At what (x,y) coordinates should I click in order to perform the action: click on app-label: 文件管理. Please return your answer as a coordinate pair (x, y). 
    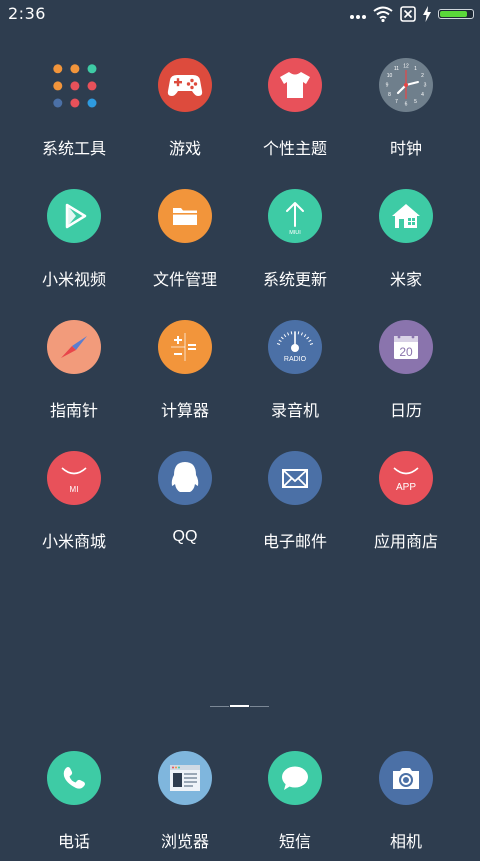
    Looking at the image, I should click on (184, 279).